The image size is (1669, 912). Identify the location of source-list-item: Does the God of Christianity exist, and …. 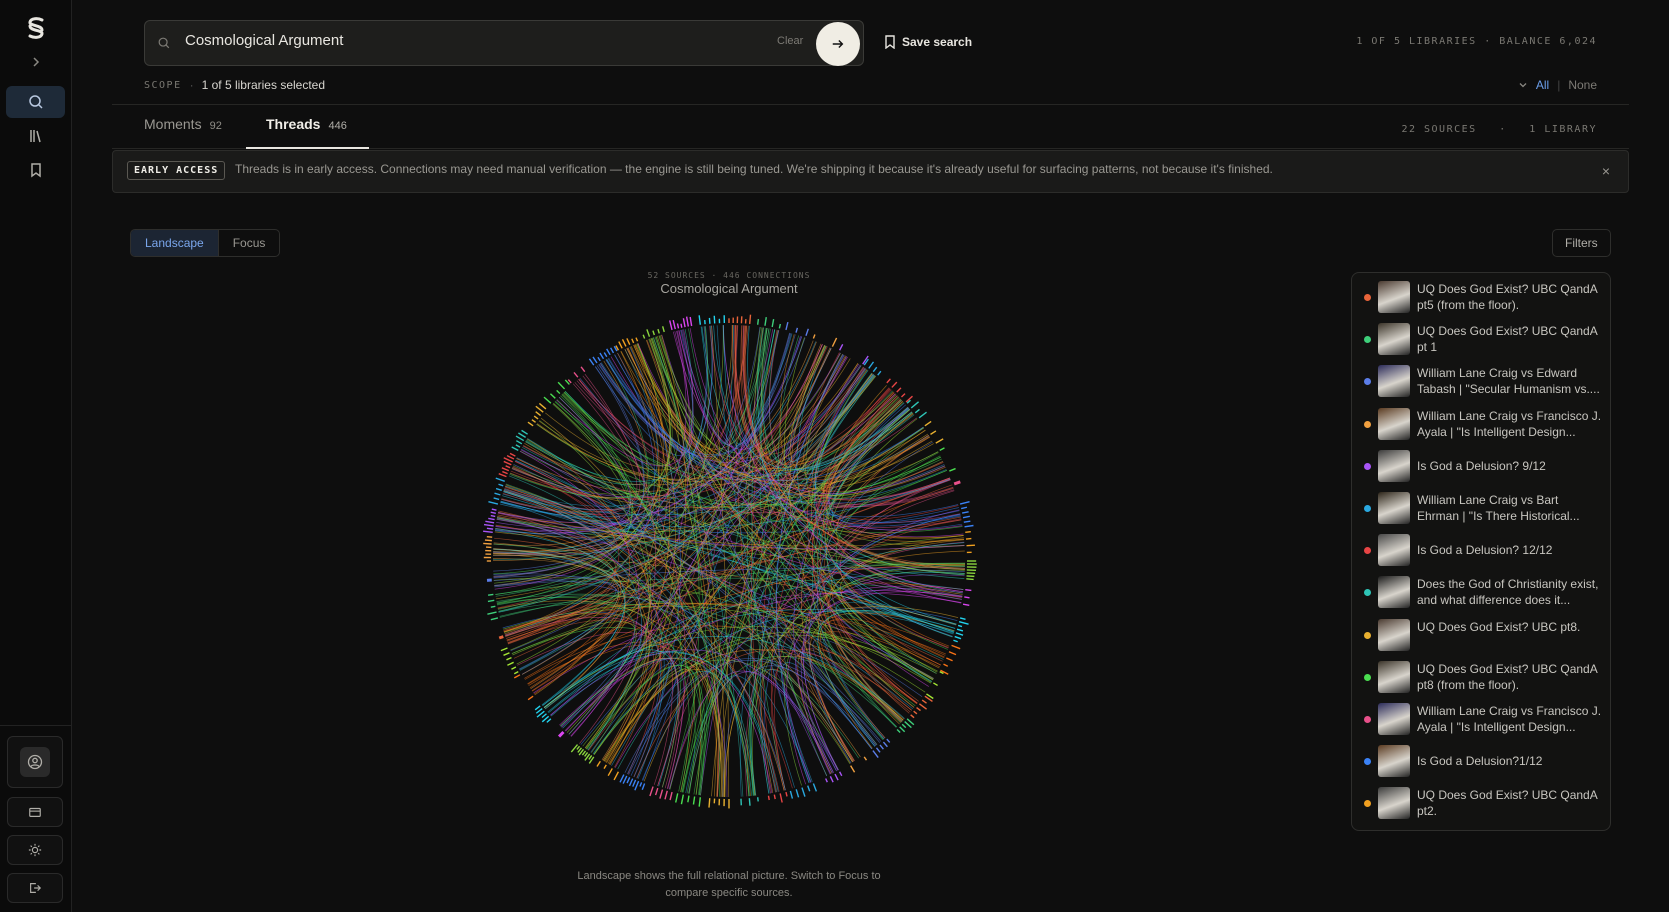
(1481, 592).